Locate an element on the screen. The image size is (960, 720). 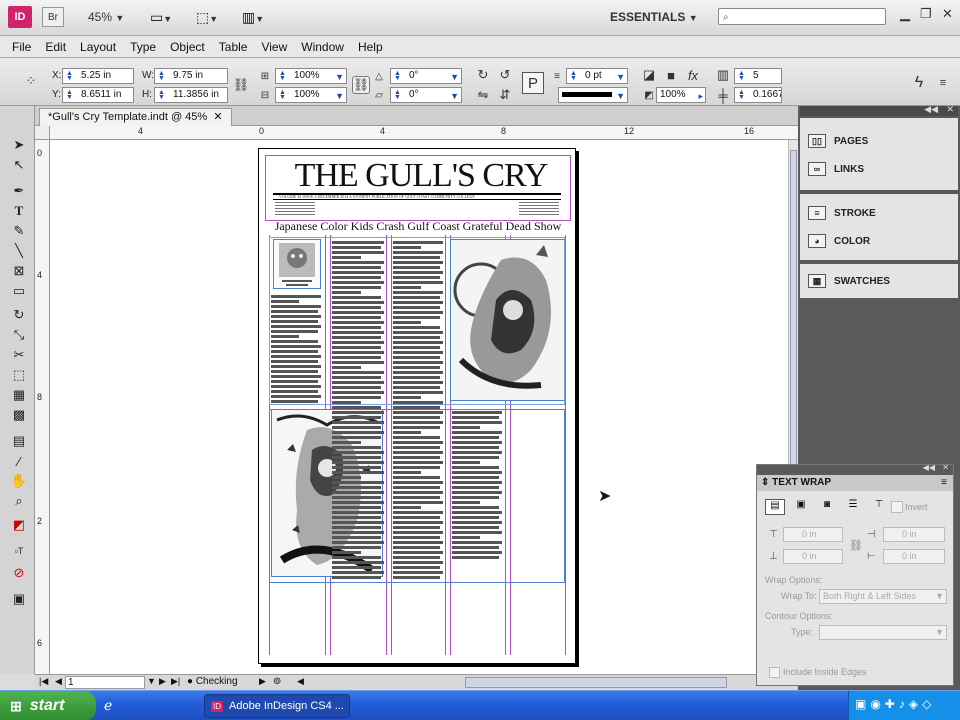
masthead-title: THE GULL'S CRY is located at coordinates (421, 176).